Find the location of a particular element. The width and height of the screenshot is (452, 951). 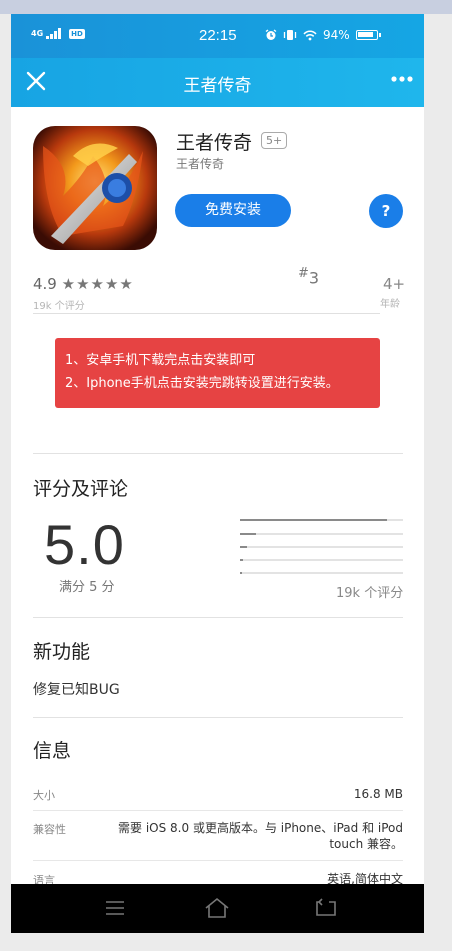

battery-percent: 94% is located at coordinates (336, 35).